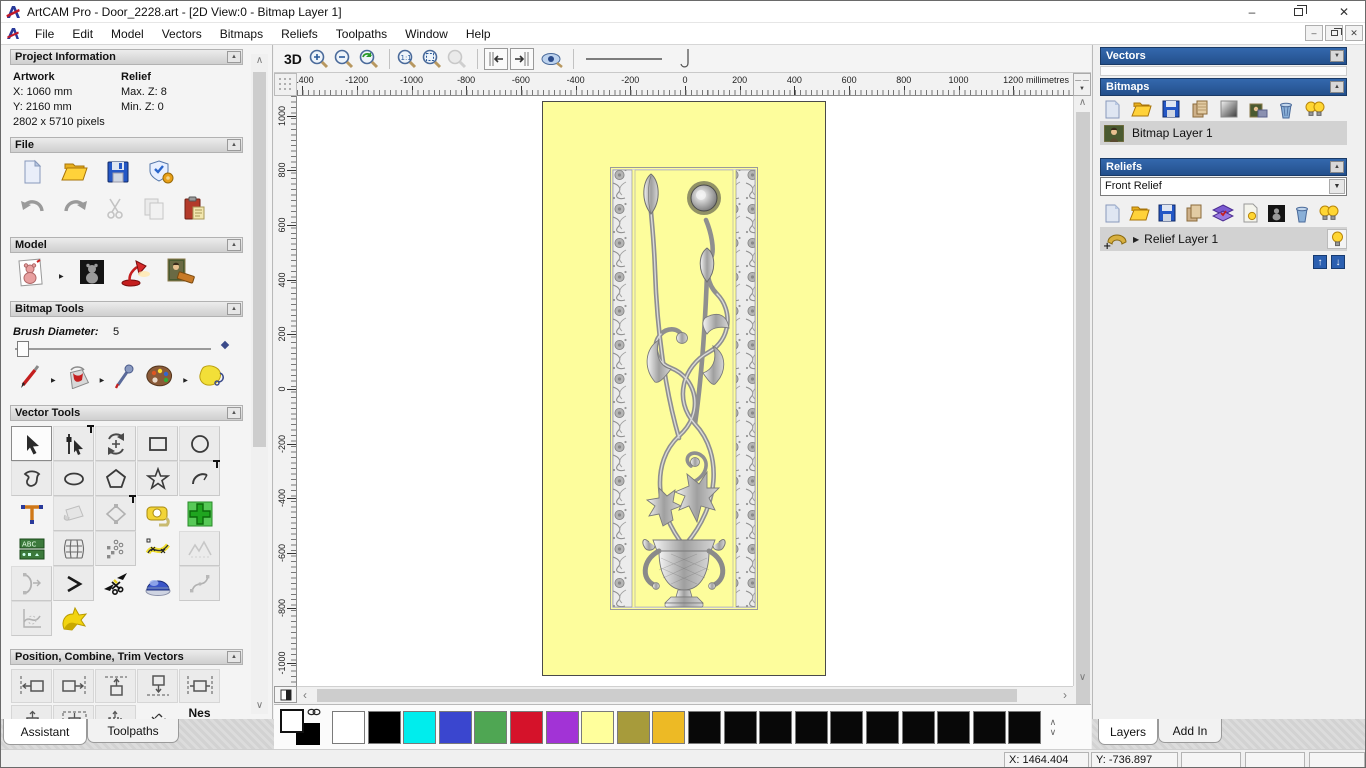 The image size is (1366, 768). Describe the element at coordinates (133, 731) in the screenshot. I see `tab-toolpaths: Toolpaths` at that location.